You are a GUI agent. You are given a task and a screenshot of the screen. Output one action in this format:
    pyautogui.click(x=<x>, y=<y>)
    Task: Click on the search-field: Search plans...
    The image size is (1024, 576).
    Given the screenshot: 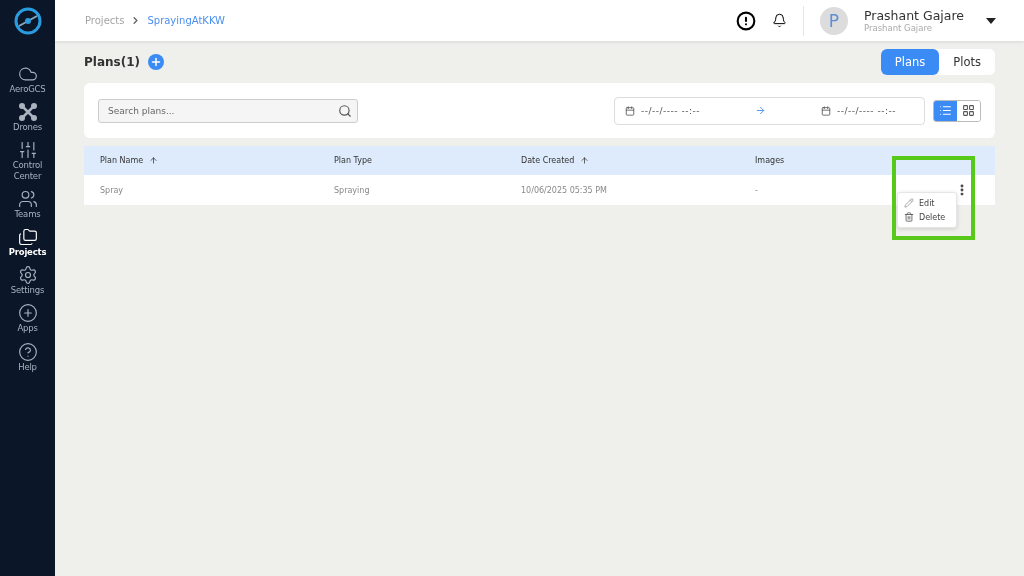 What is the action you would take?
    pyautogui.click(x=228, y=110)
    